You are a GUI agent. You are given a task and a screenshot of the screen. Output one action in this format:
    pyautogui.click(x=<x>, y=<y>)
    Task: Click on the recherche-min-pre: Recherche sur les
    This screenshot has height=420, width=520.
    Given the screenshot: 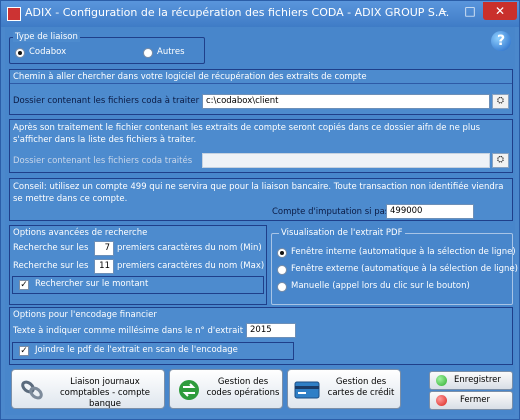 What is the action you would take?
    pyautogui.click(x=51, y=248)
    